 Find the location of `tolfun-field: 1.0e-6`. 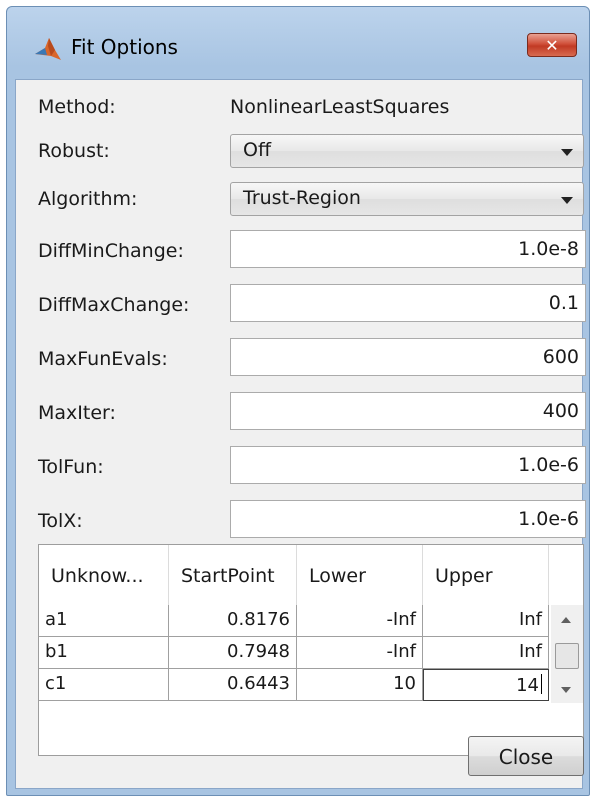

tolfun-field: 1.0e-6 is located at coordinates (408, 465).